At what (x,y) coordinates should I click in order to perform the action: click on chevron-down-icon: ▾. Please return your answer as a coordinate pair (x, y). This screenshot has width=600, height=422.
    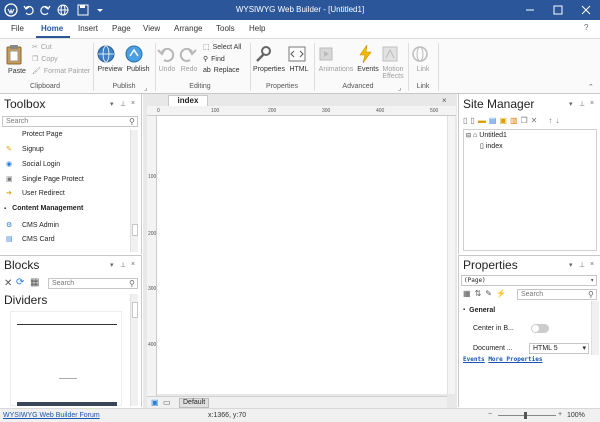
    Looking at the image, I should click on (592, 280).